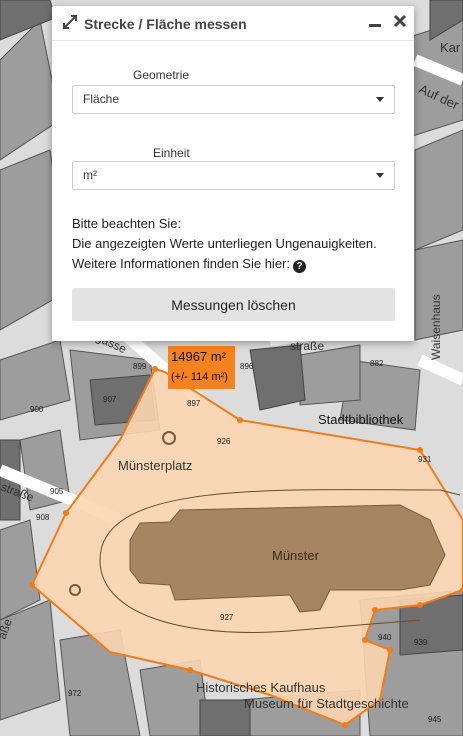  What do you see at coordinates (307, 346) in the screenshot?
I see `label-strasse-1: straße` at bounding box center [307, 346].